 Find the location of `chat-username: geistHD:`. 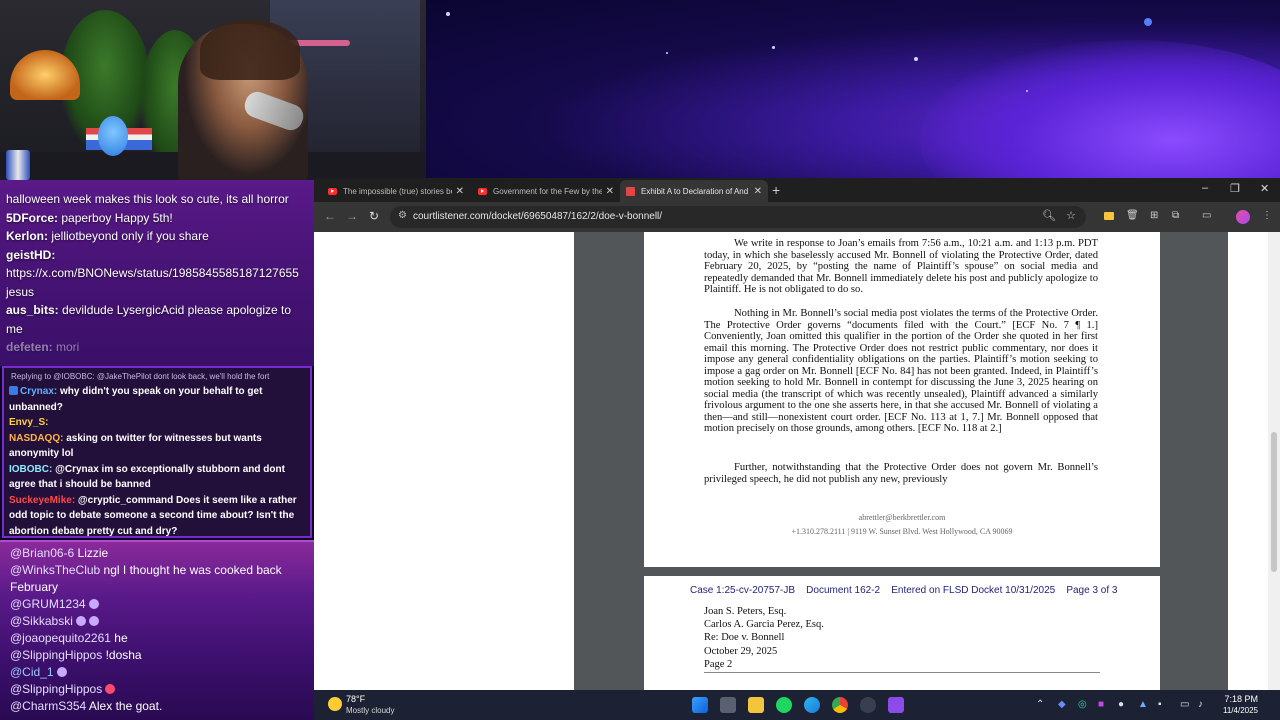

chat-username: geistHD: is located at coordinates (31, 254).